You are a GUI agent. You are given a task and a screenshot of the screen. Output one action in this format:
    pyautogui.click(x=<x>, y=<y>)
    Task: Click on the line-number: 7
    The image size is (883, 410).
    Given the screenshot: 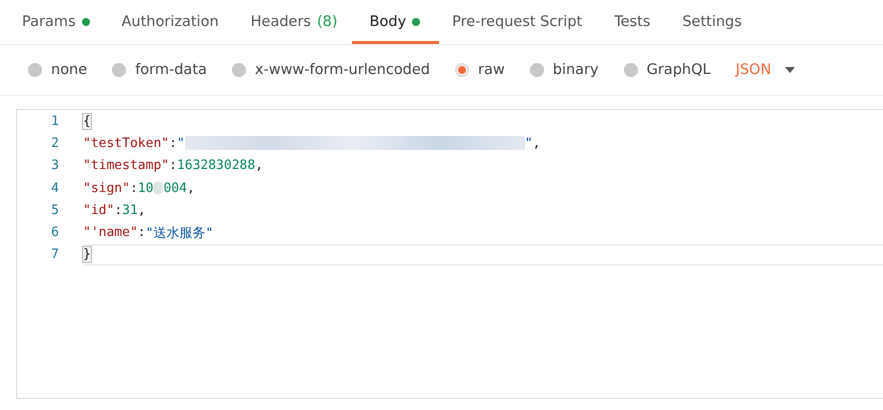 What is the action you would take?
    pyautogui.click(x=54, y=254)
    